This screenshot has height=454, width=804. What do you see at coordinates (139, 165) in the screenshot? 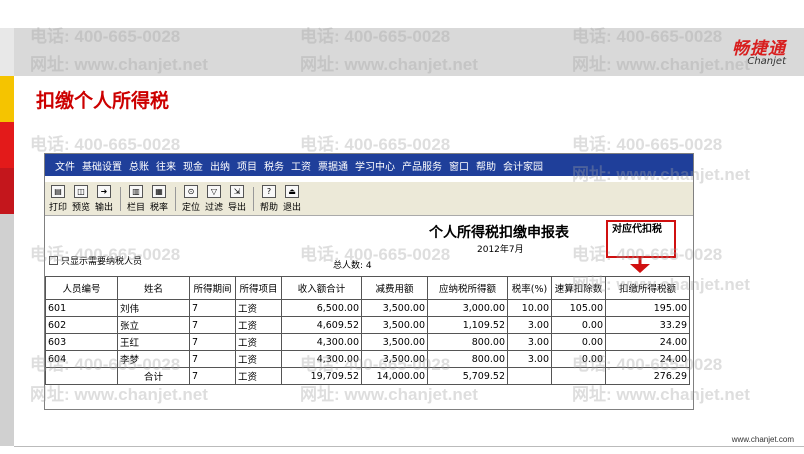
I see `menu-item-general-ledger: 总账` at bounding box center [139, 165].